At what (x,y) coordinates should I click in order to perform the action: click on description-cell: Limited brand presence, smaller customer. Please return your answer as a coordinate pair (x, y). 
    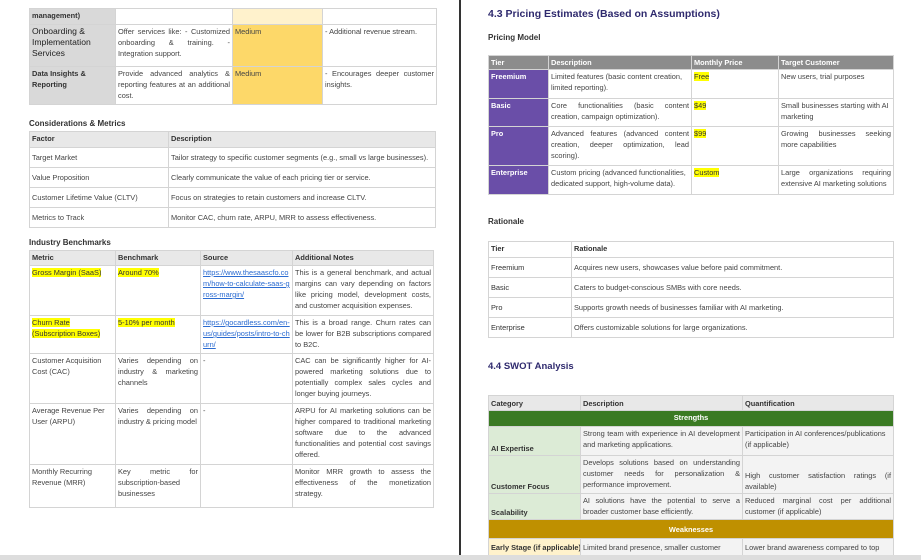
    Looking at the image, I should click on (661, 547).